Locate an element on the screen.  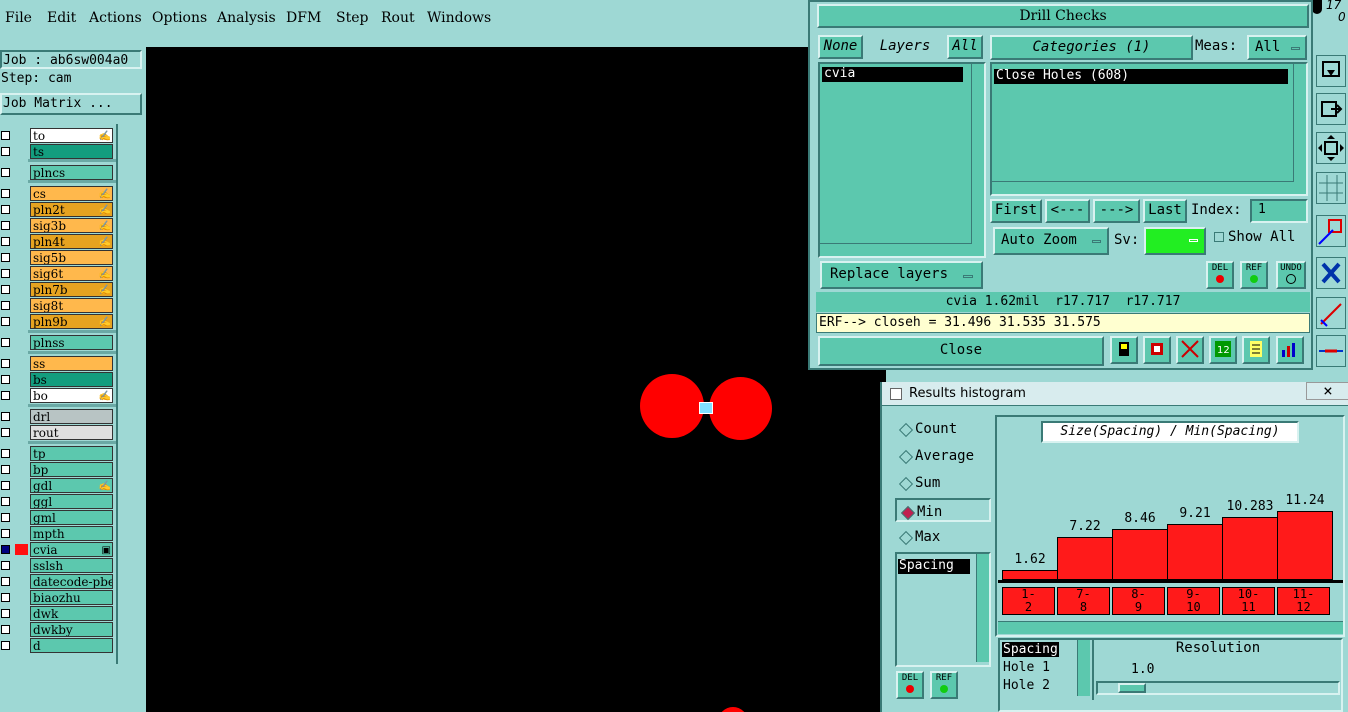
histogram-icon is located at coordinates (1290, 350).